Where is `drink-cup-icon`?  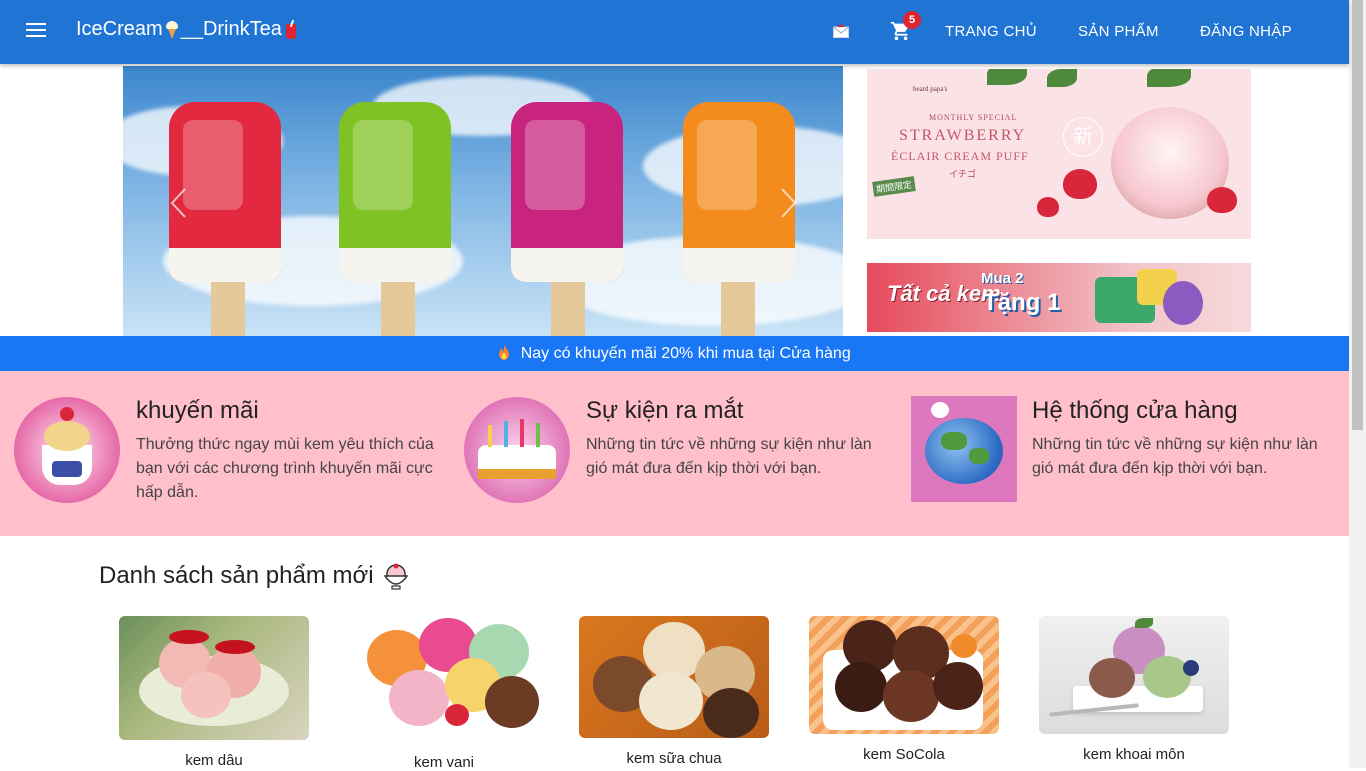 drink-cup-icon is located at coordinates (291, 29).